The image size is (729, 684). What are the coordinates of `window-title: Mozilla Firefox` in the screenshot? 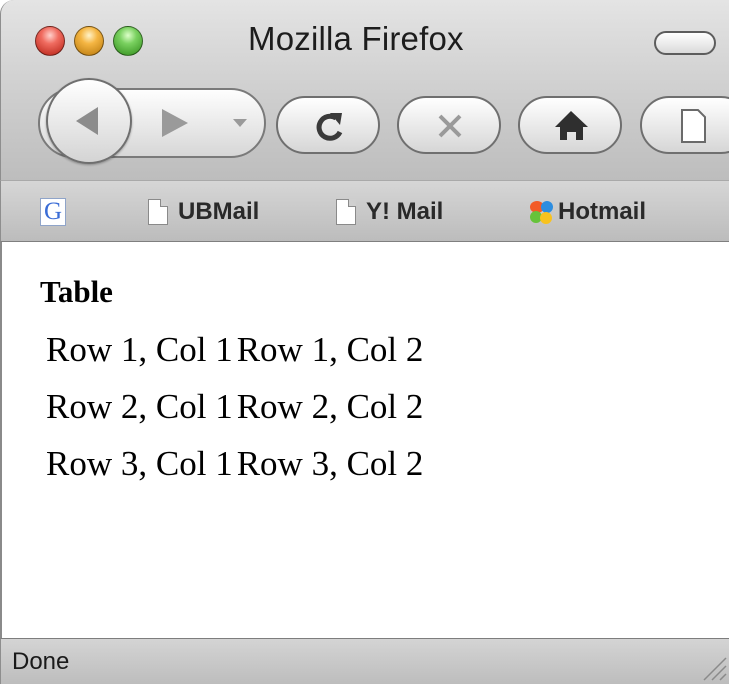 It's located at (356, 38).